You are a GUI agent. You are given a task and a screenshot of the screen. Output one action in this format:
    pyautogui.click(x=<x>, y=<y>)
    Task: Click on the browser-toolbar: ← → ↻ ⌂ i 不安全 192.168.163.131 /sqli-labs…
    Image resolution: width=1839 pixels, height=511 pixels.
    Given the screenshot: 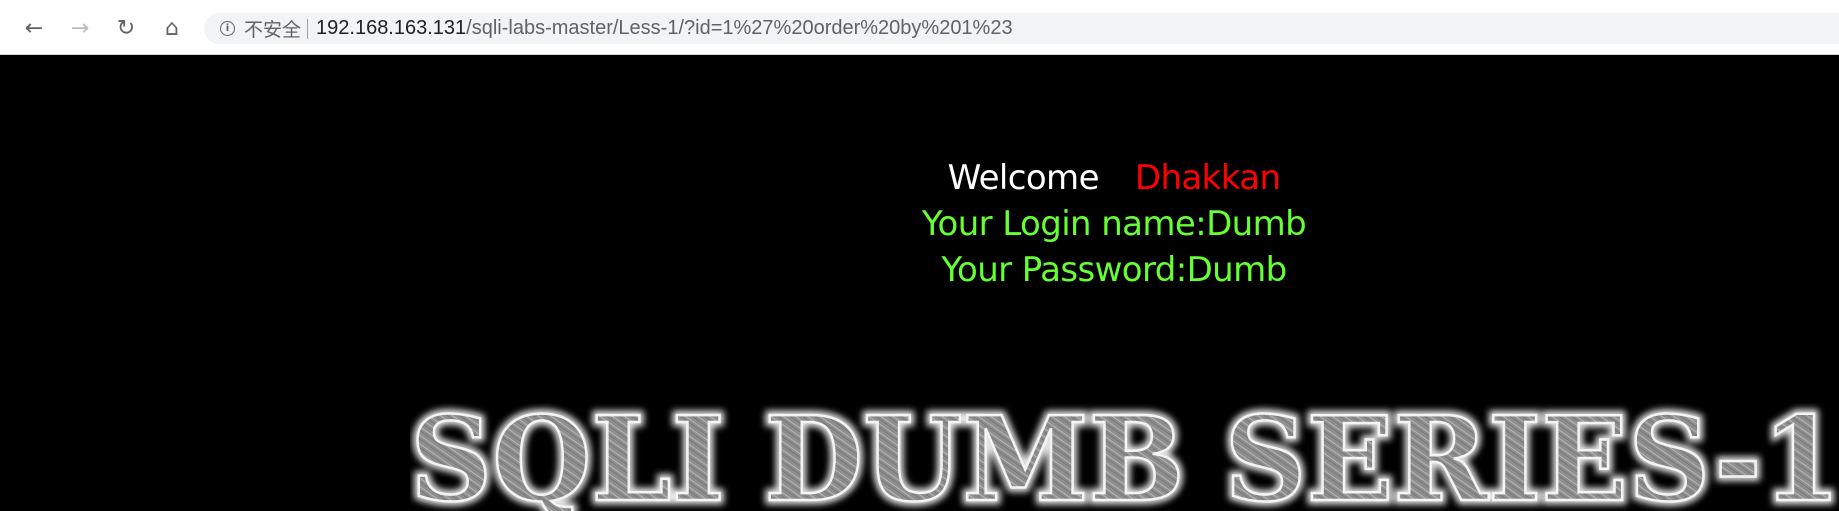 What is the action you would take?
    pyautogui.click(x=919, y=27)
    